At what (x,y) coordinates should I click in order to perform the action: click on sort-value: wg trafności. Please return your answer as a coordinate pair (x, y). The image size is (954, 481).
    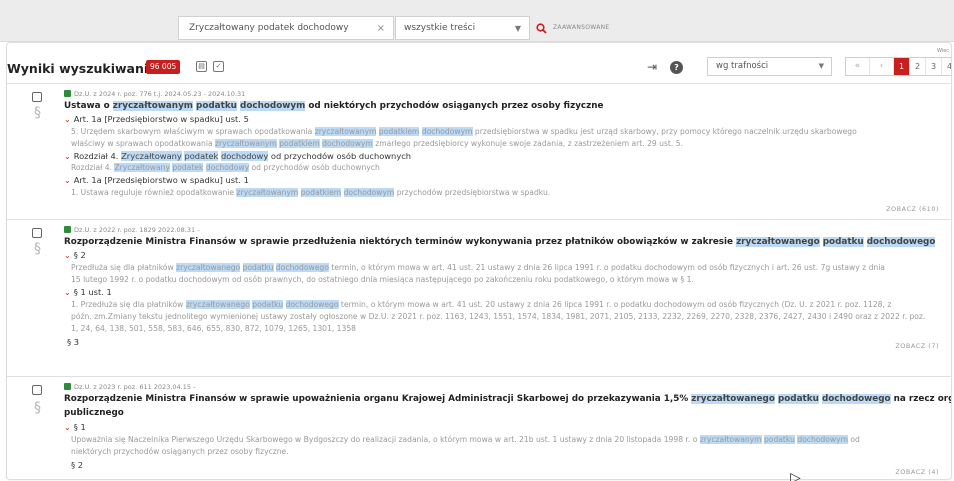
    Looking at the image, I should click on (742, 66).